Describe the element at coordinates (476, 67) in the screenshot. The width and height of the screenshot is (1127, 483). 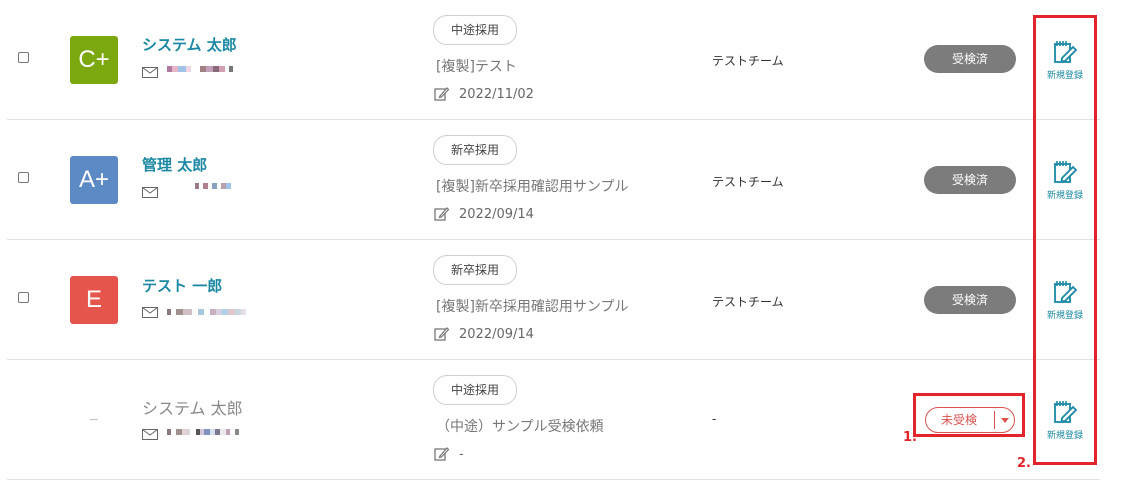
I see `exam-title: [複製]テスト` at that location.